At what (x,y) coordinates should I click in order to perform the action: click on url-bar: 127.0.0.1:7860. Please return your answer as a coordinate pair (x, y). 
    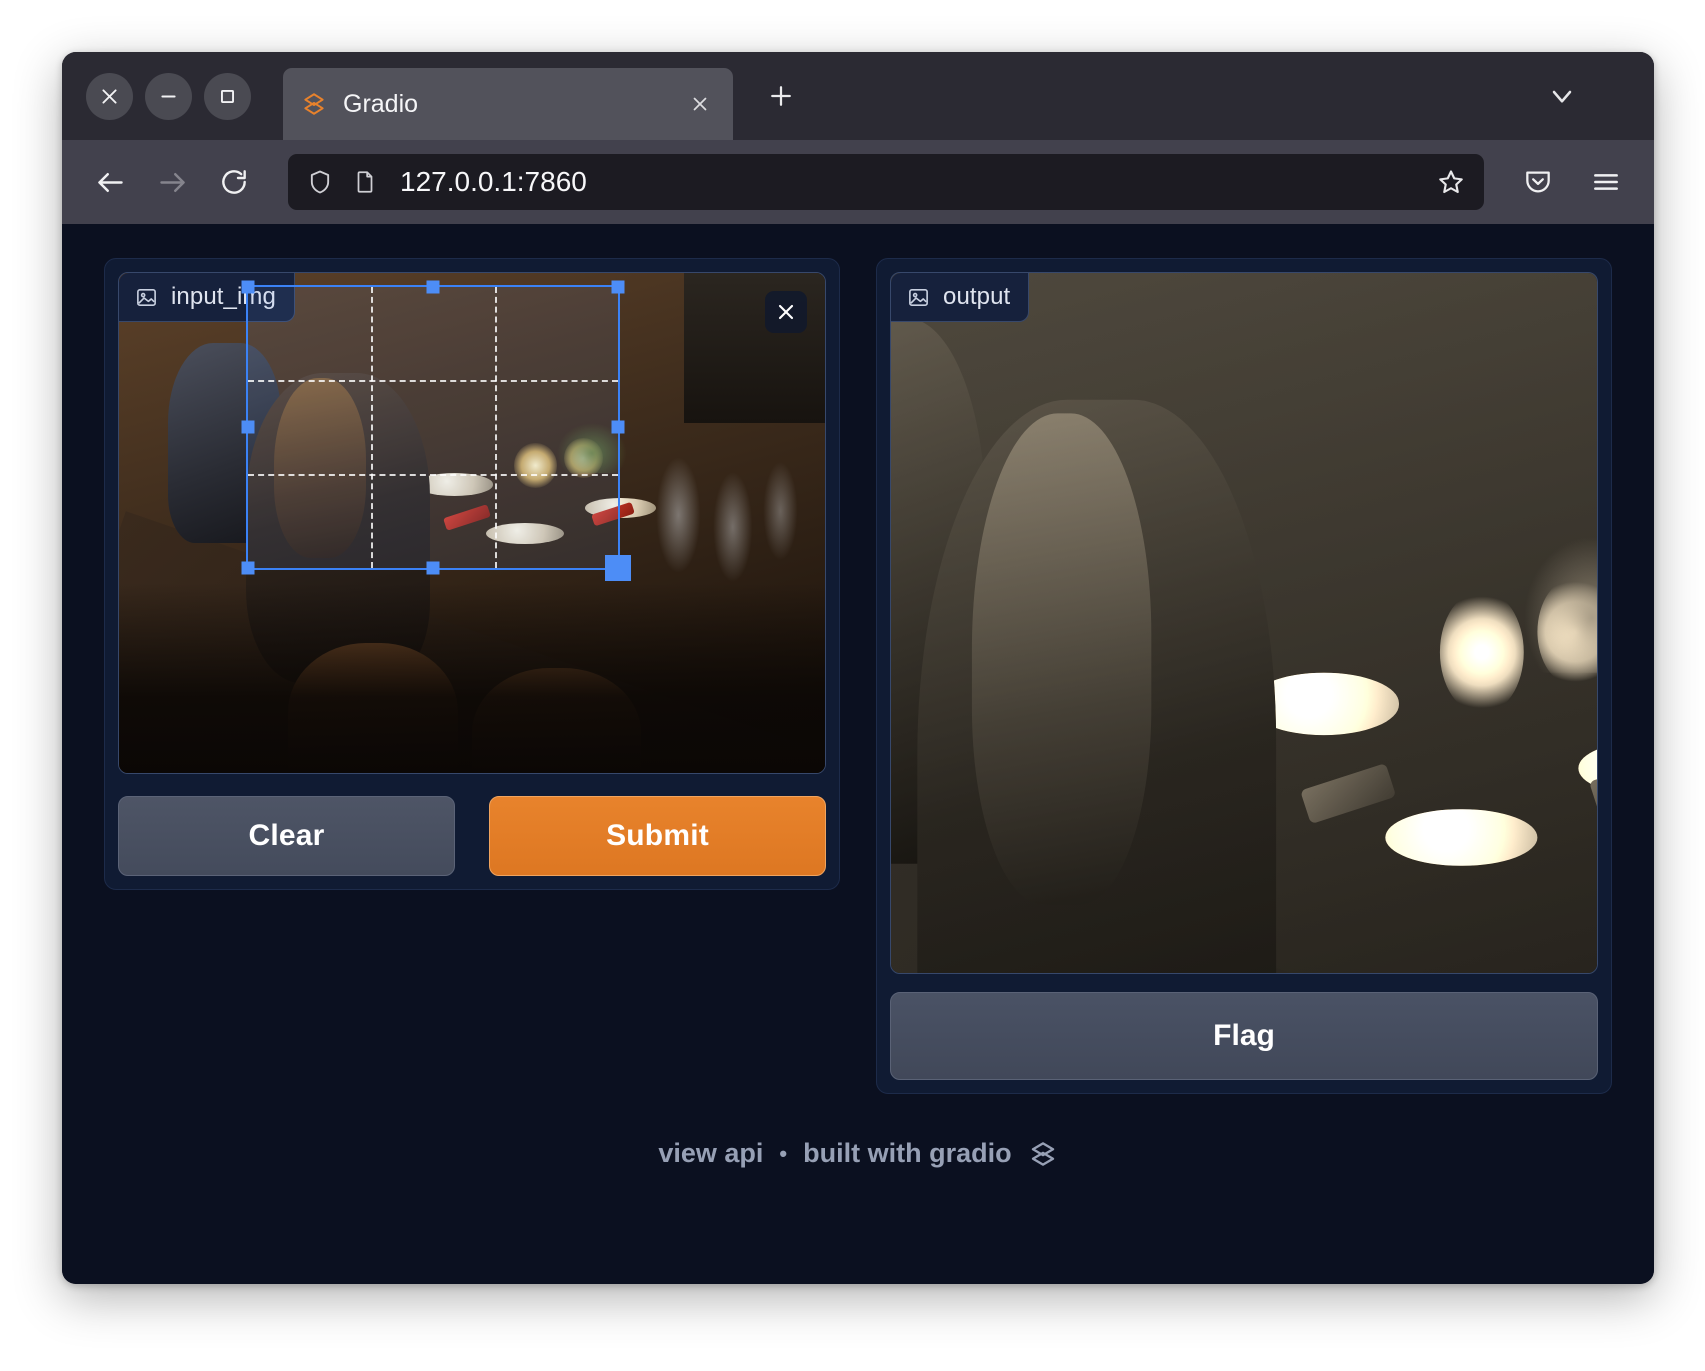
    Looking at the image, I should click on (886, 182).